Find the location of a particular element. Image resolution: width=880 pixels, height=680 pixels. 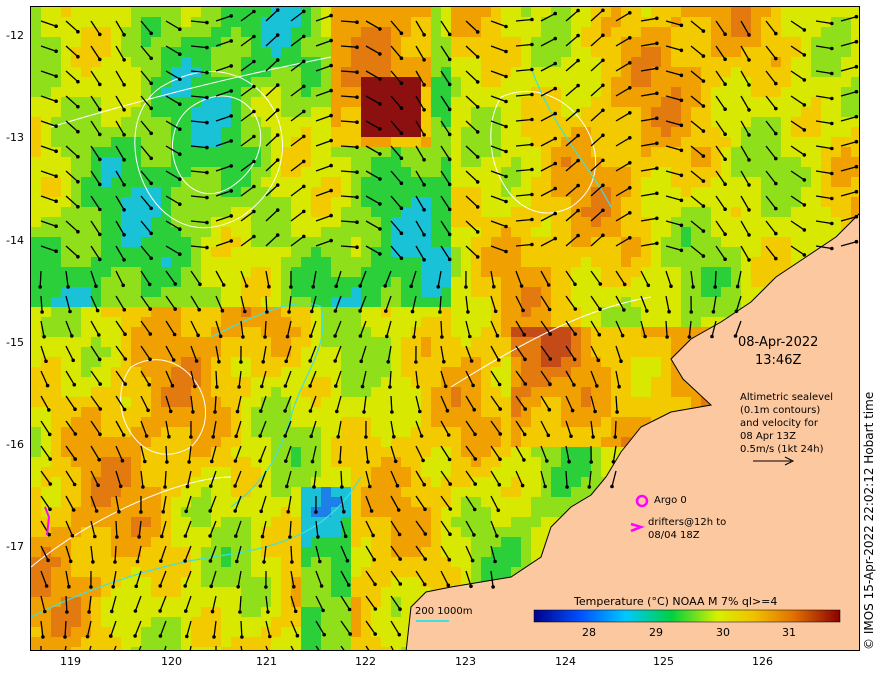

altimetry-line: and velocity for is located at coordinates (779, 423).